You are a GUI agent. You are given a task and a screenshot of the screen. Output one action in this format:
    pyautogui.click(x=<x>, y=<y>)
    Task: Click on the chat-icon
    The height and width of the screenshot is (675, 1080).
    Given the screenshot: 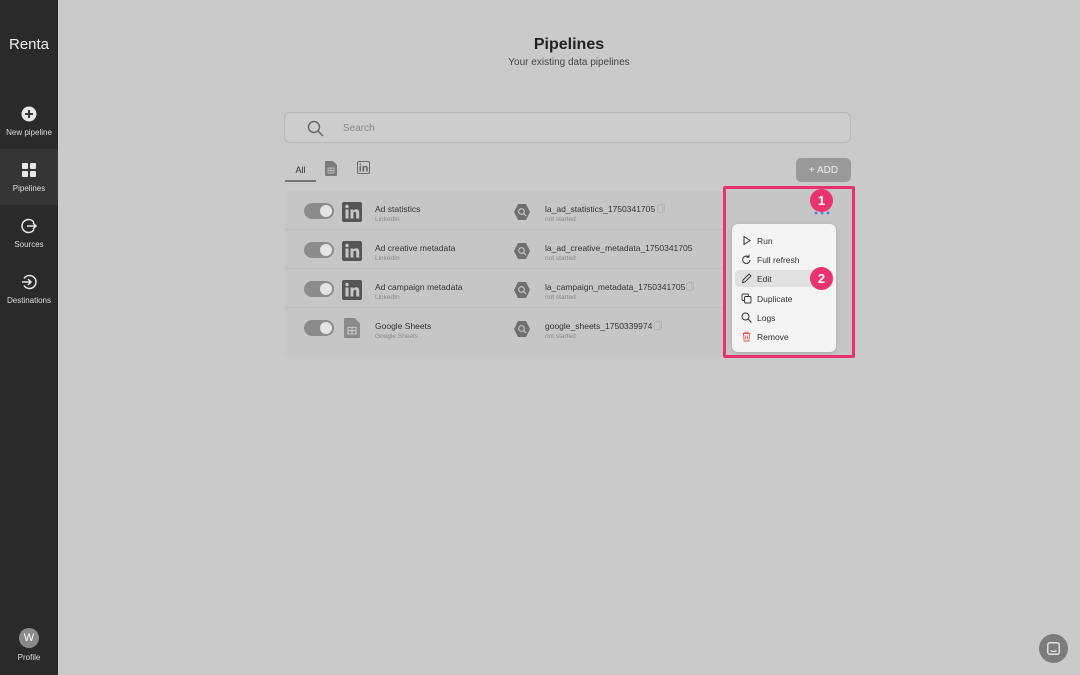 What is the action you would take?
    pyautogui.click(x=1053, y=648)
    